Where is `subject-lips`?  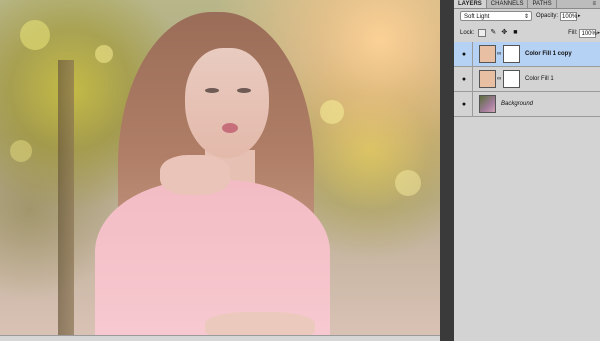
subject-lips is located at coordinates (230, 128).